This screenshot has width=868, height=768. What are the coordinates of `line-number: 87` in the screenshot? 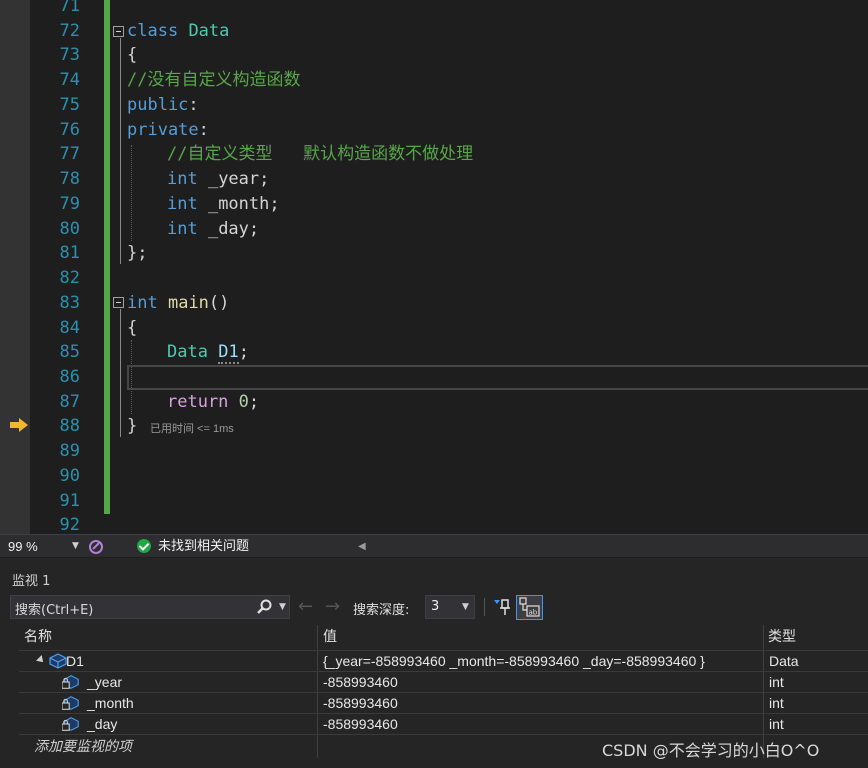 It's located at (69, 402).